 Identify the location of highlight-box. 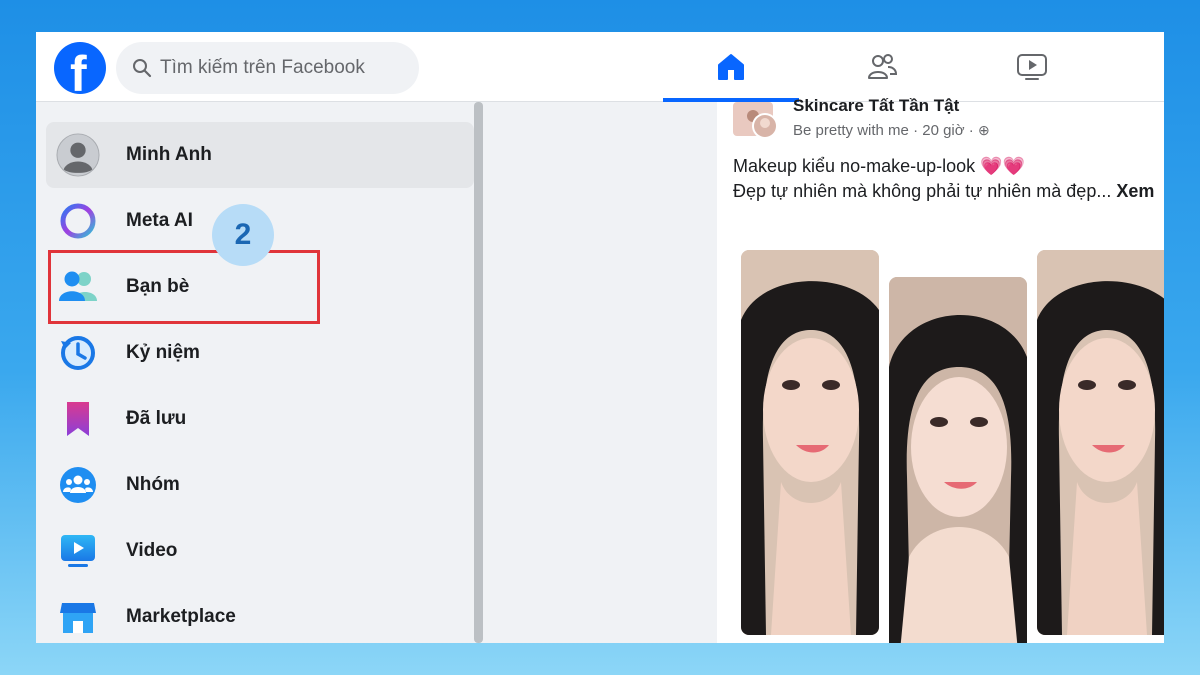
(184, 287).